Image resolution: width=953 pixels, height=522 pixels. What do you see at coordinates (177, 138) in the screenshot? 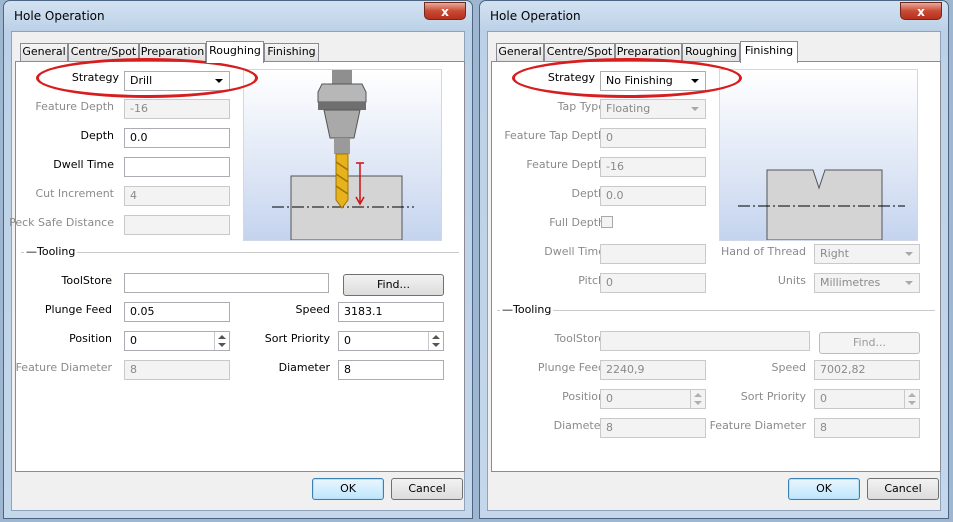
I see `depth-input: 0.0` at bounding box center [177, 138].